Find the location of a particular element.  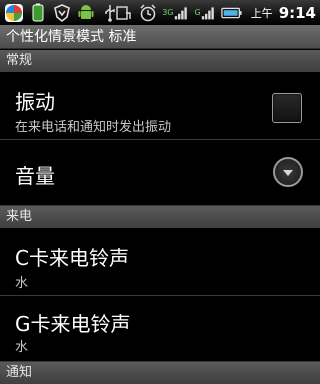

pref-vibrate-summary: 在来电话和通知时发出振动 is located at coordinates (93, 127).